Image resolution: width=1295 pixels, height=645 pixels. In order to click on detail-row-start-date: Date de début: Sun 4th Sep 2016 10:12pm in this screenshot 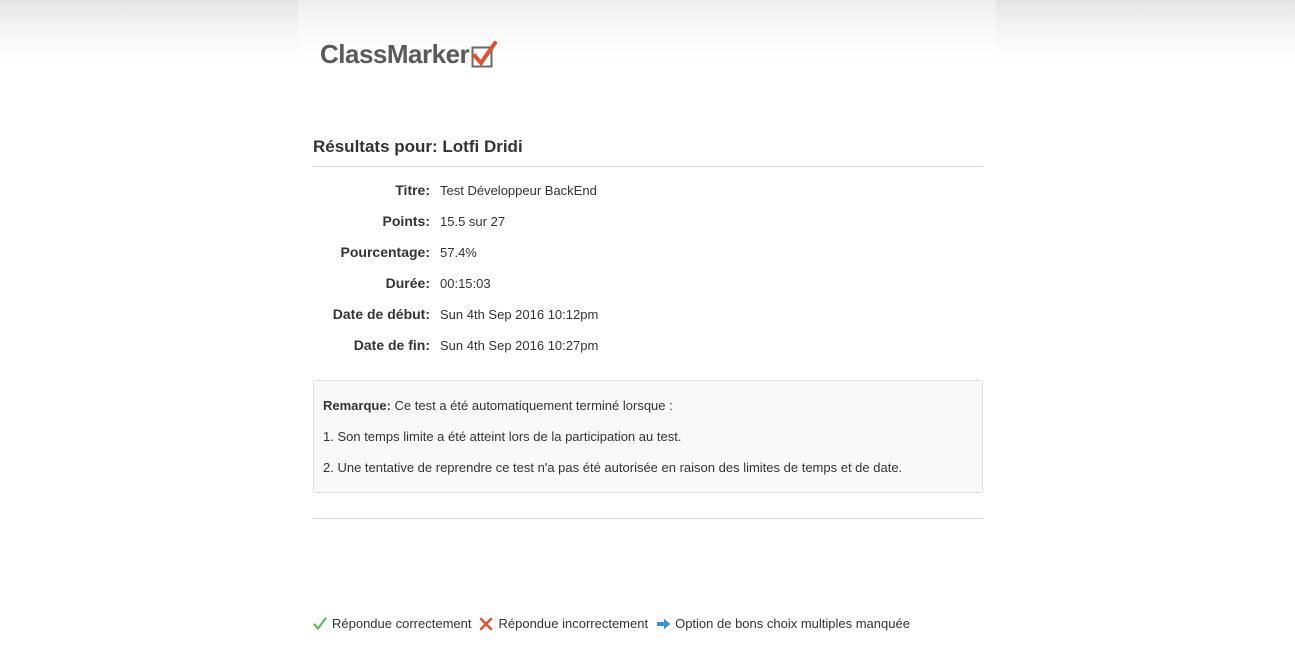, I will do `click(648, 321)`.